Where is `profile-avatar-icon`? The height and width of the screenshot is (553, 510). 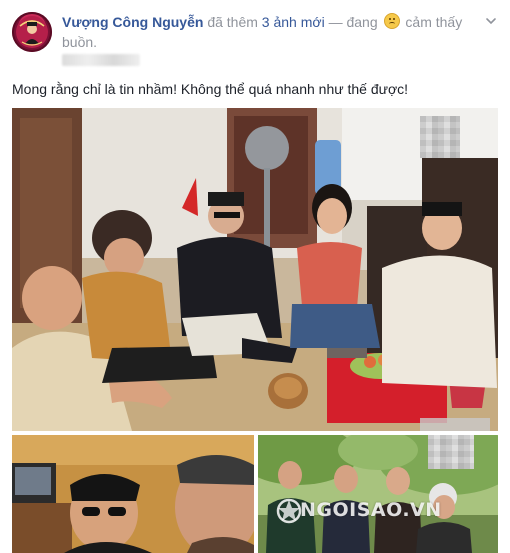
profile-avatar-icon is located at coordinates (32, 32).